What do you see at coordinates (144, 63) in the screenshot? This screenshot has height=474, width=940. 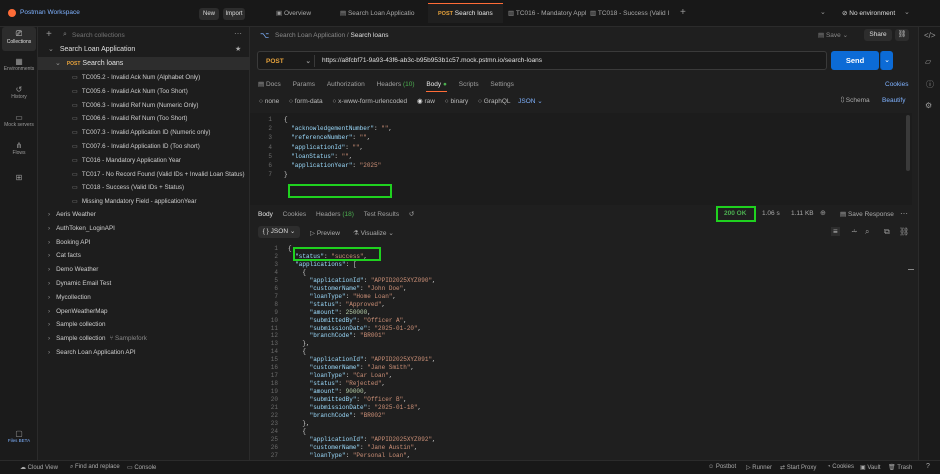 I see `request-search-loans: ⌄ POST Search loans` at bounding box center [144, 63].